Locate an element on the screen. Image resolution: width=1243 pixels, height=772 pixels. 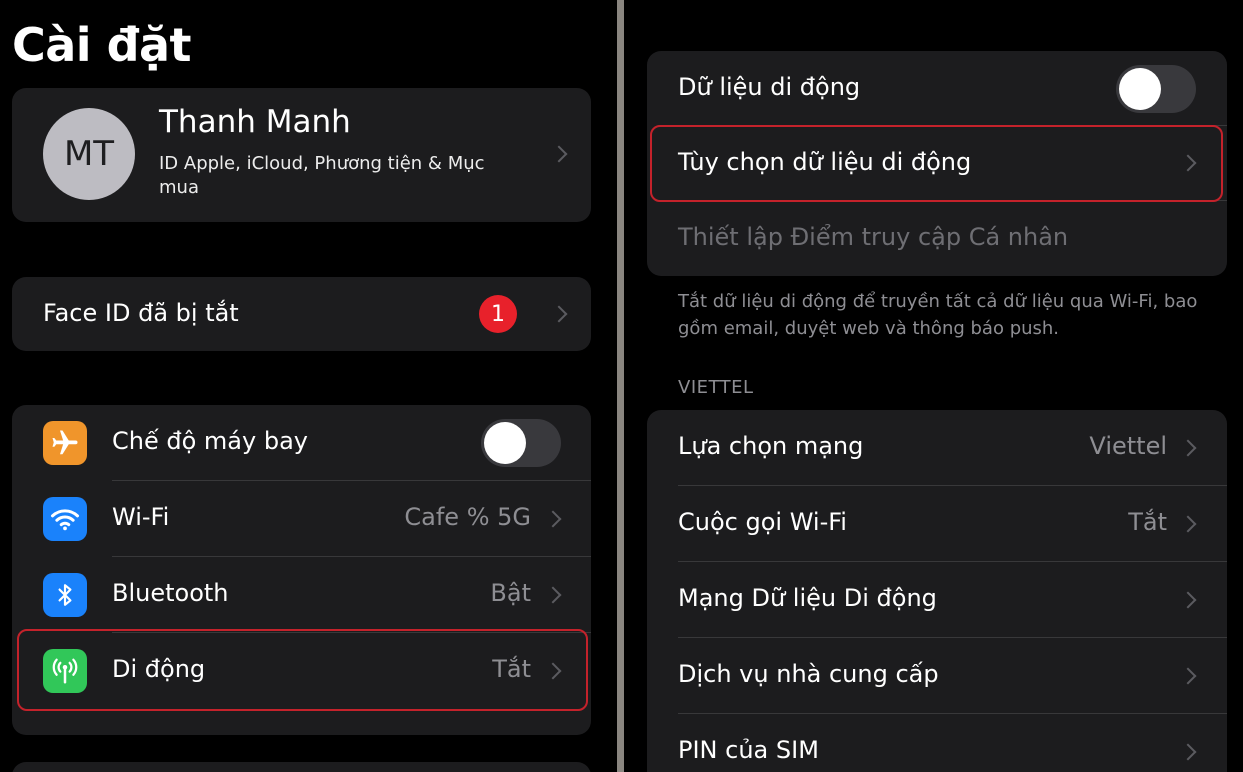
cellular-data-row: Dữ liệu di động is located at coordinates (937, 88).